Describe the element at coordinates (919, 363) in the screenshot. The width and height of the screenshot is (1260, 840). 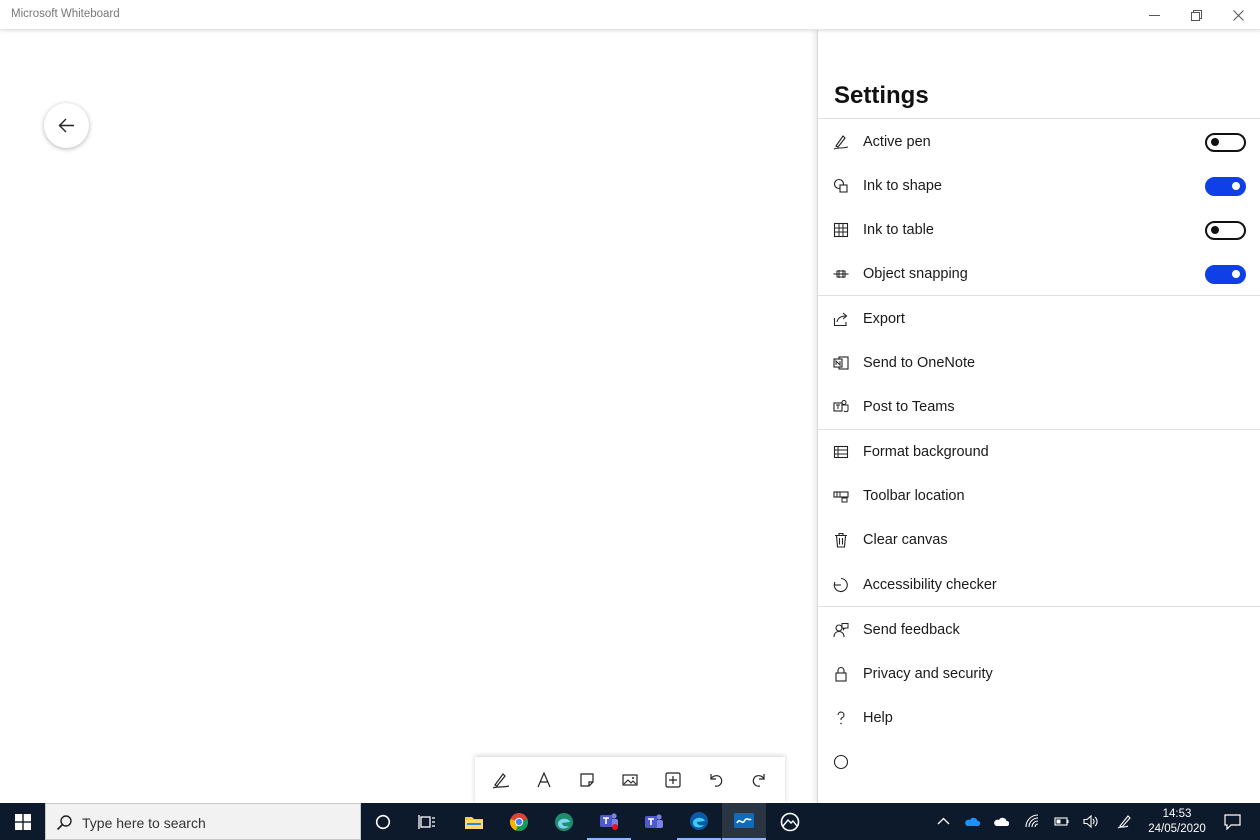
I see `menu-label: Send to OneNote` at that location.